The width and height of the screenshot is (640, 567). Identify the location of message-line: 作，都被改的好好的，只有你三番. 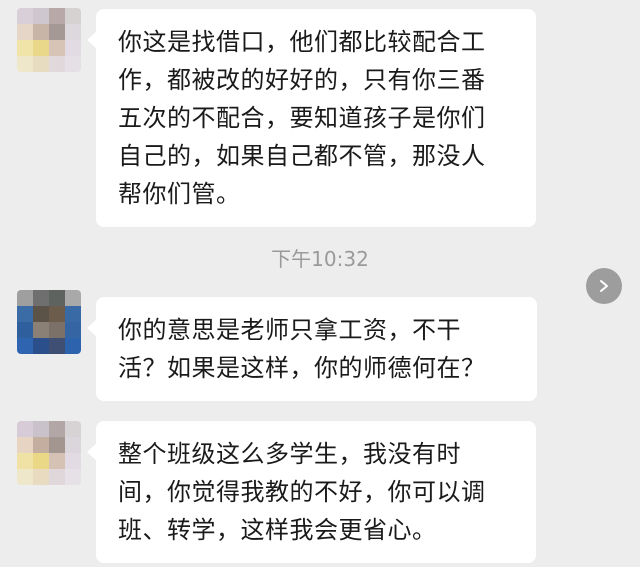
(302, 80).